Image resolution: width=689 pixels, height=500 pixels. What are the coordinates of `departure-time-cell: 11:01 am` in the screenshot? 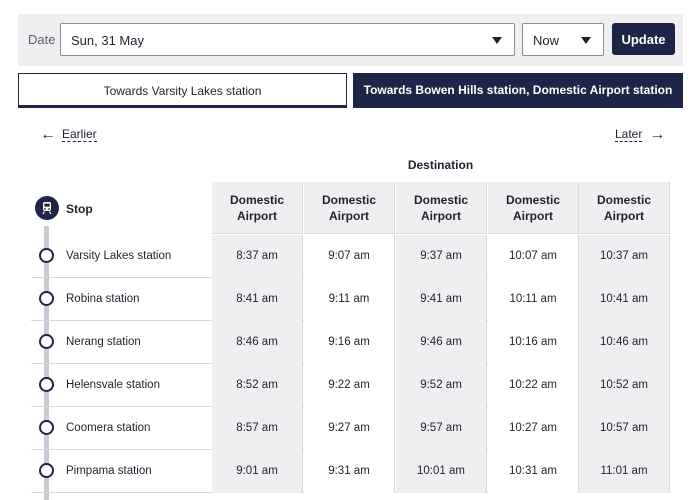 It's located at (624, 471).